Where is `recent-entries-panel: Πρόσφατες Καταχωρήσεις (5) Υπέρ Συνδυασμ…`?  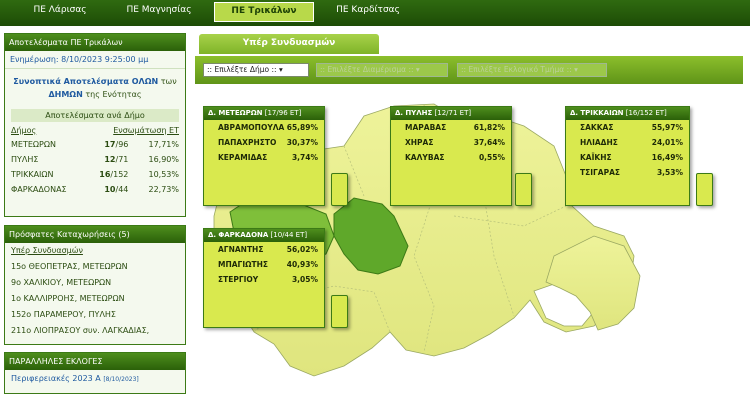
recent-entries-panel: Πρόσφατες Καταχωρήσεις (5) Υπέρ Συνδυασμ… is located at coordinates (95, 285).